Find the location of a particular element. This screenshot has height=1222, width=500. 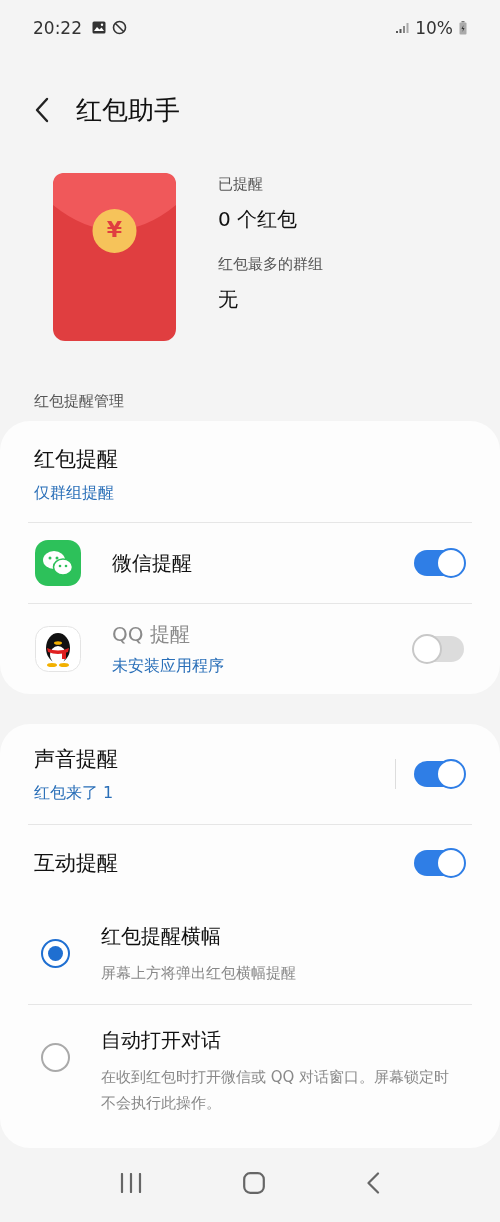

stat-label: 已提醒 is located at coordinates (241, 184).